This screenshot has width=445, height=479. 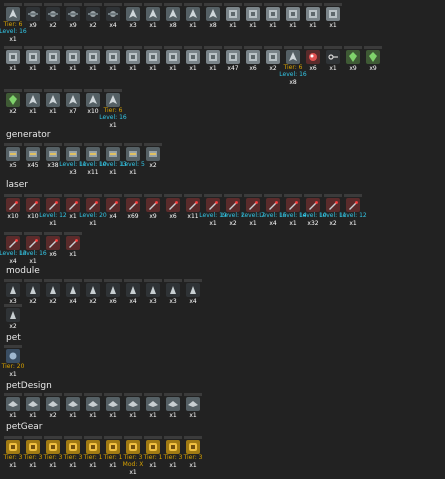 What do you see at coordinates (53, 159) in the screenshot?
I see `inventory-item: x38` at bounding box center [53, 159].